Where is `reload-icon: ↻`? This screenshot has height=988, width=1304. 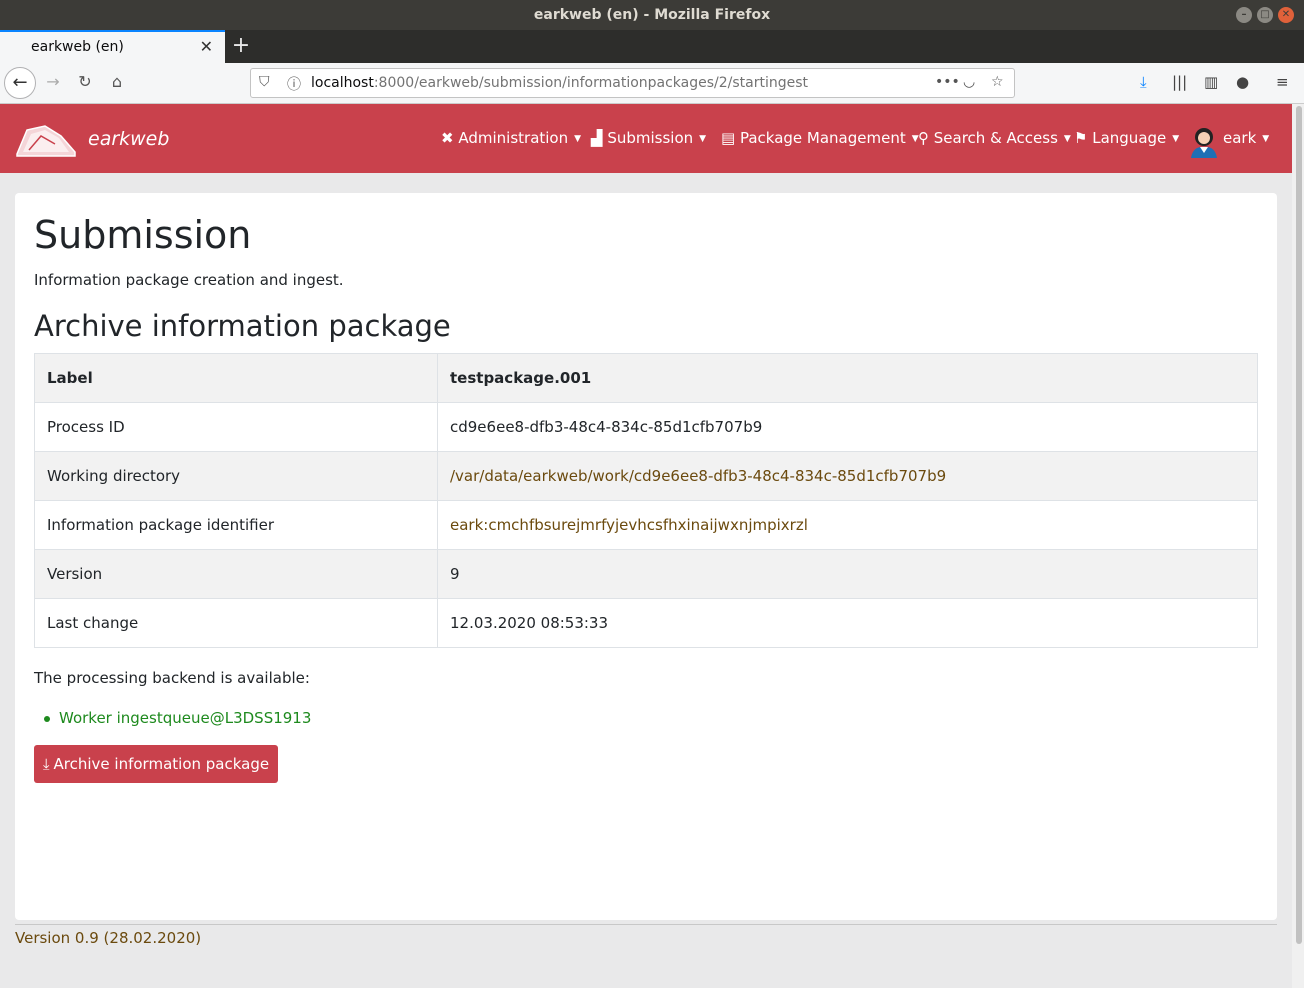
reload-icon: ↻ is located at coordinates (85, 81).